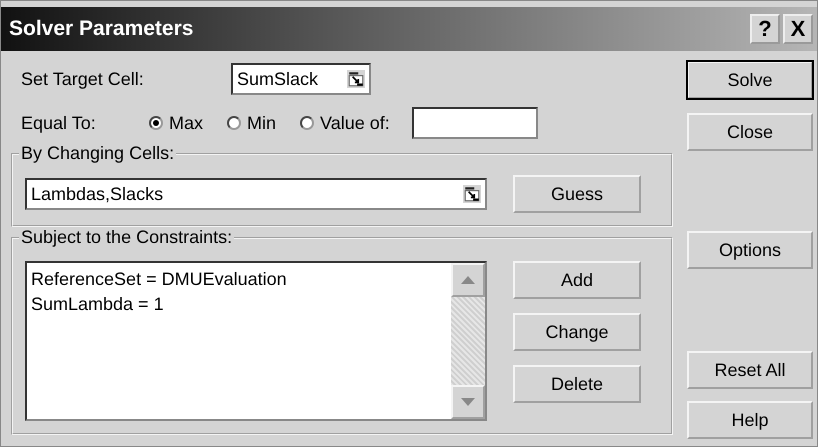  What do you see at coordinates (750, 250) in the screenshot?
I see `dialog-button: Options` at bounding box center [750, 250].